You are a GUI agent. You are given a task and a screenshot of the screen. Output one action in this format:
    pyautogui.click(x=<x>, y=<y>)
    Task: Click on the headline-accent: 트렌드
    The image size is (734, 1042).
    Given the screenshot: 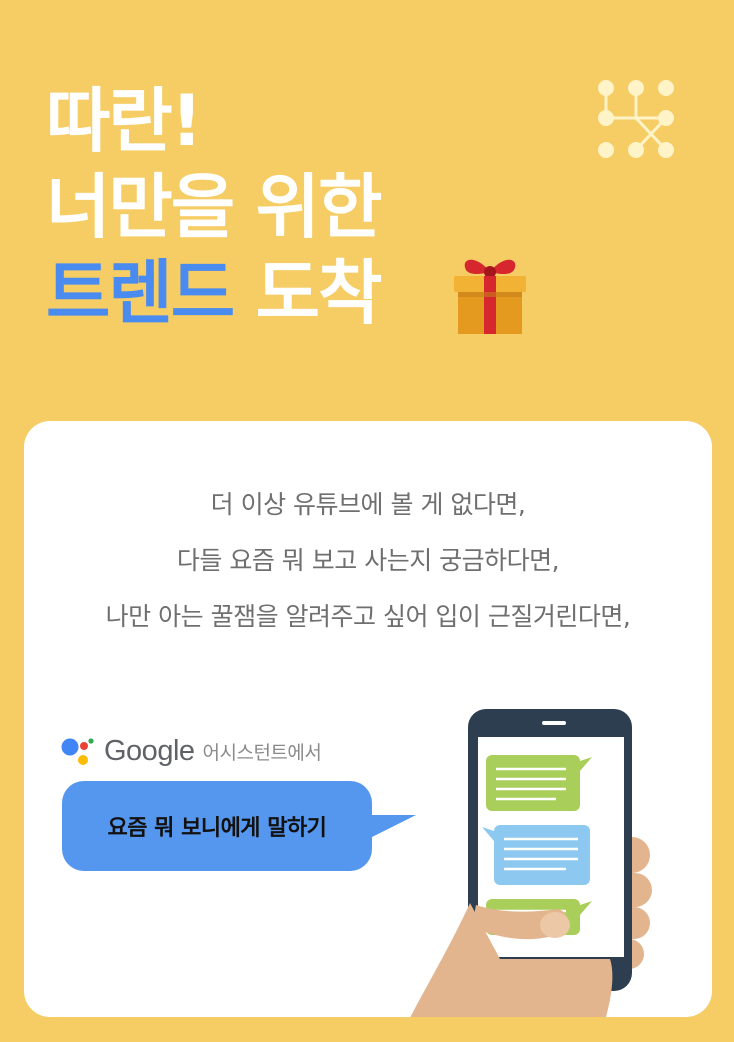 What is the action you would take?
    pyautogui.click(x=140, y=293)
    